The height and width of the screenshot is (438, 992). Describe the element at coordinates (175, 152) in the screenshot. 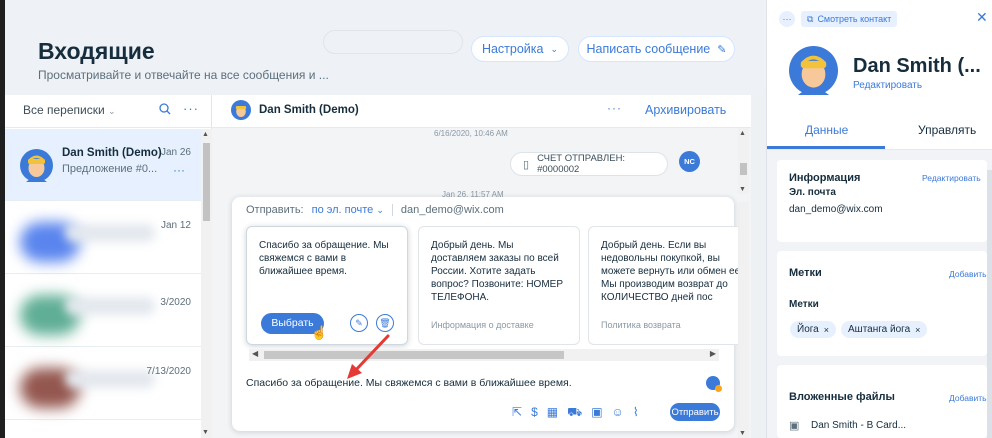

I see `conversation-date: Jan 26` at that location.